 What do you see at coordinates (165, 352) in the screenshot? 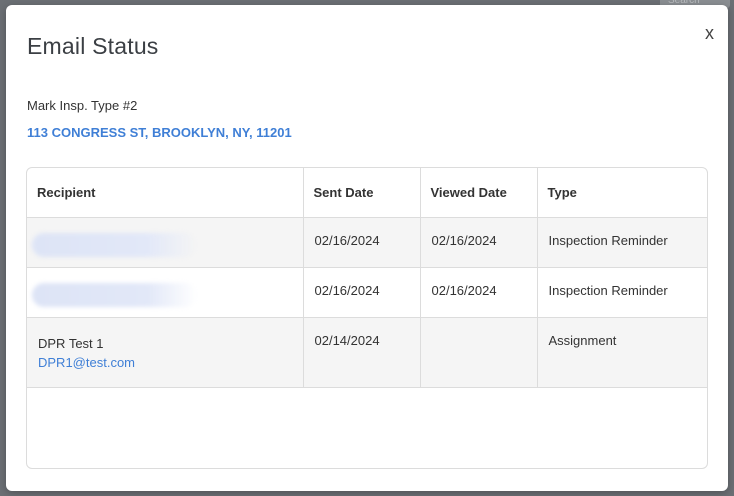
I see `recipient-cell: DPR Test 1 DPR1@test.com` at bounding box center [165, 352].